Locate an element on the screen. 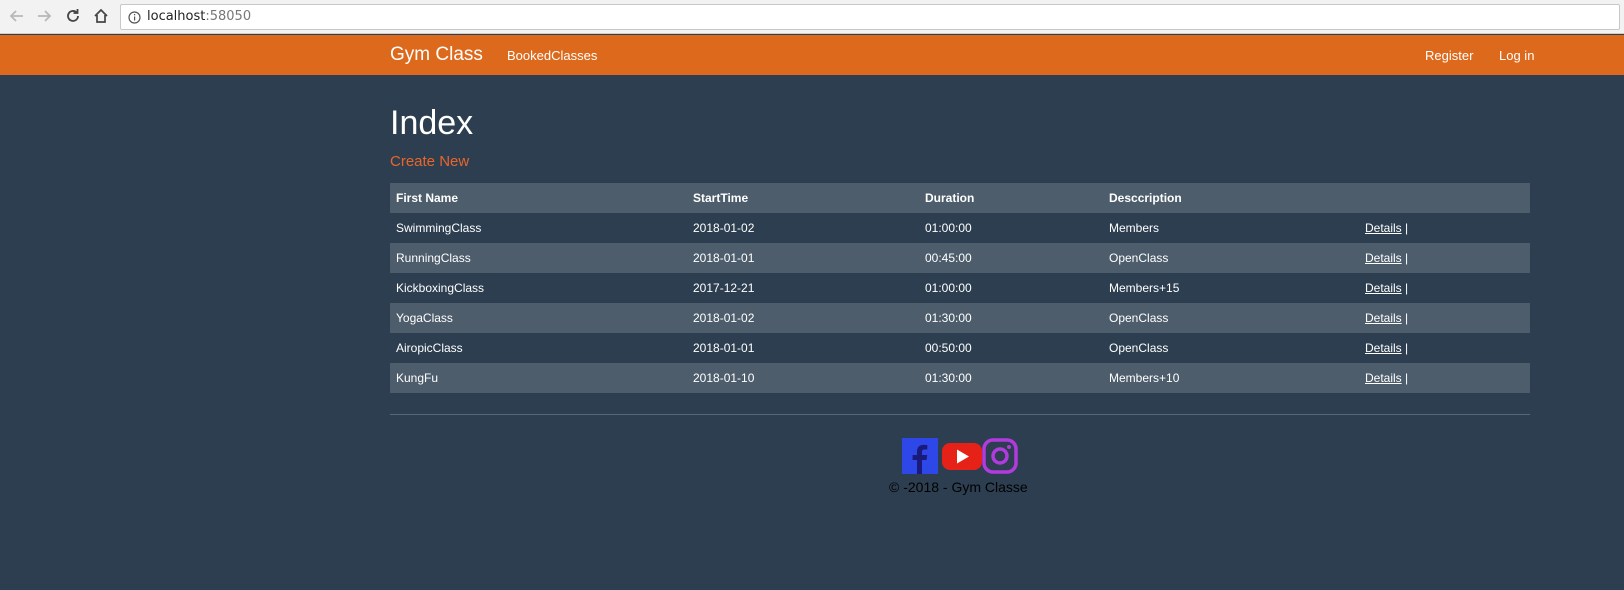 The width and height of the screenshot is (1624, 590). nav-link-login: Log in is located at coordinates (1516, 55).